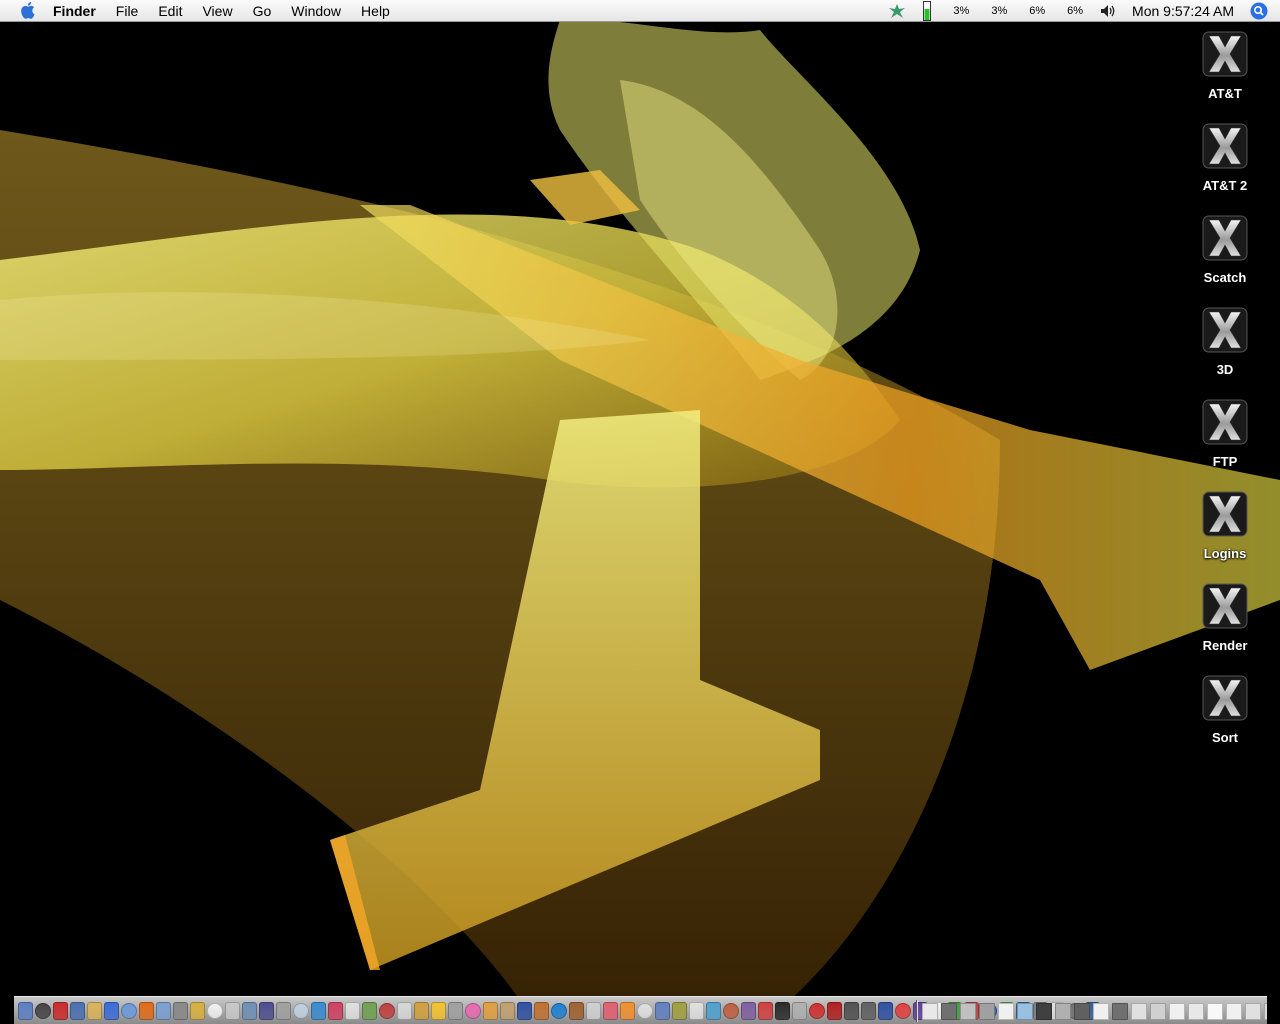 This screenshot has width=1280, height=1024. I want to click on battery-meter-icon, so click(927, 11).